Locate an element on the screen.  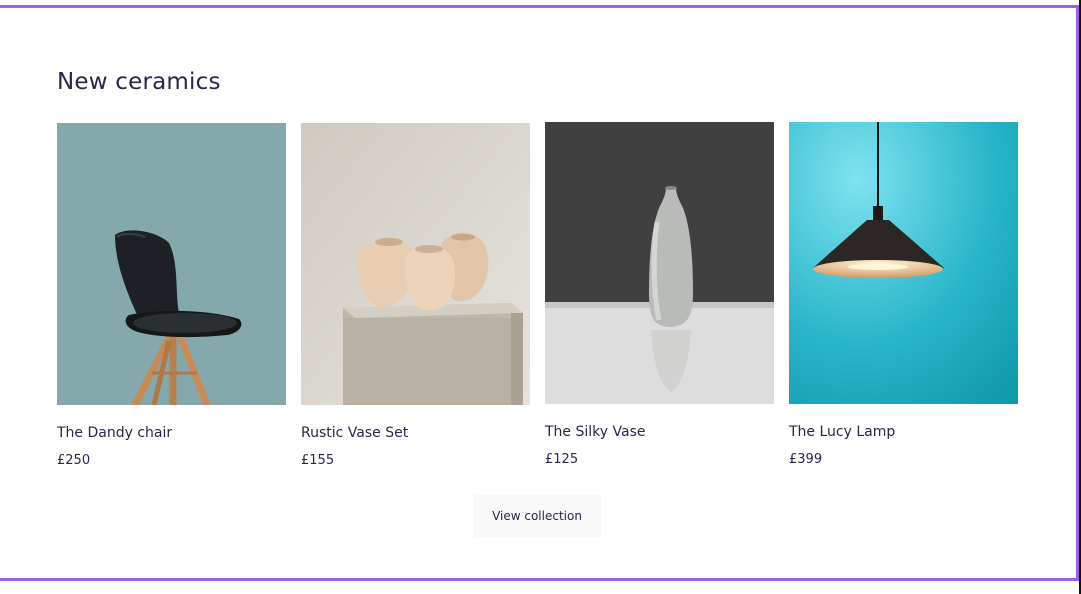
section-title: New ceramics is located at coordinates (139, 82).